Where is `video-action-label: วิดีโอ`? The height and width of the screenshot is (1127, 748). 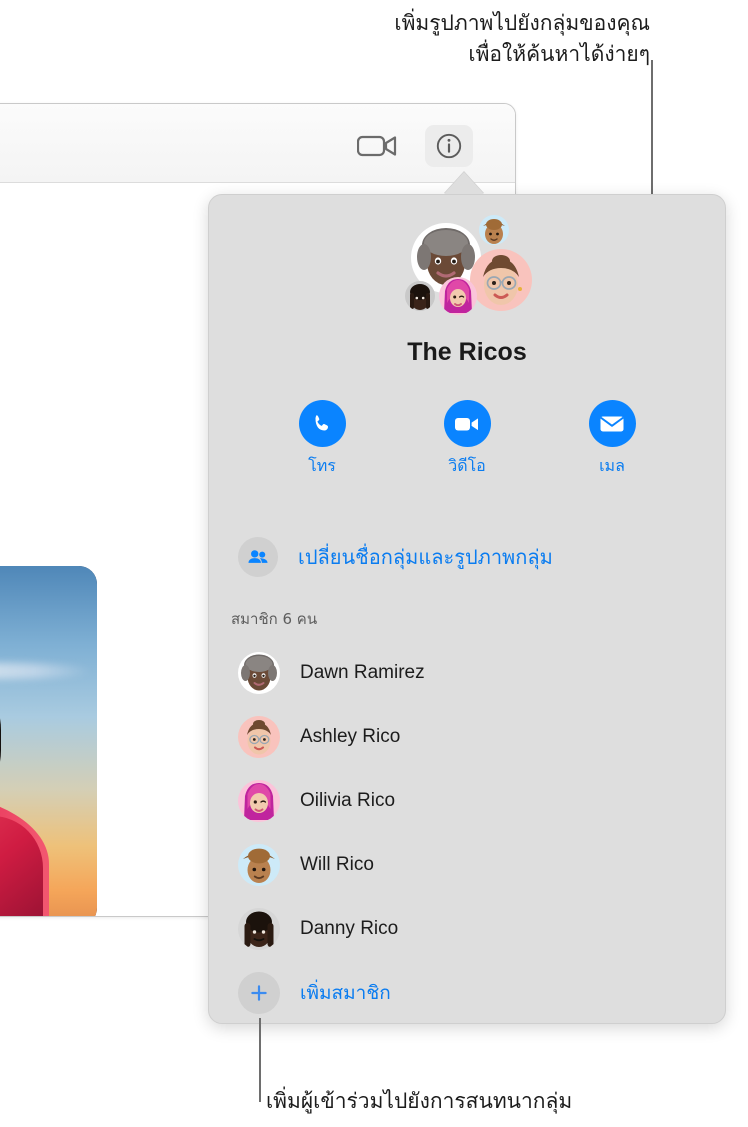
video-action-label: วิดีโอ is located at coordinates (467, 465).